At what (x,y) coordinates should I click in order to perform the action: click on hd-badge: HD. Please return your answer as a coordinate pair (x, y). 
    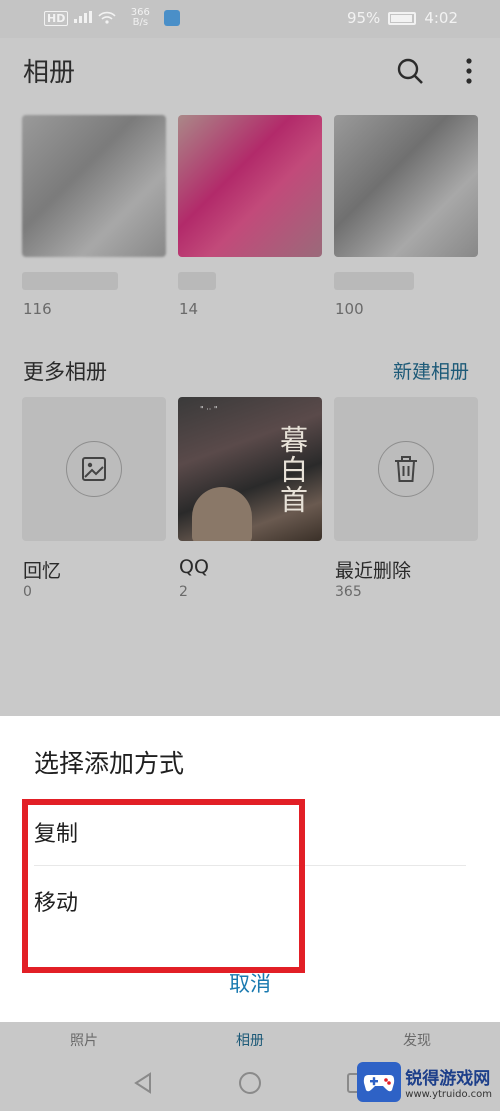
    Looking at the image, I should click on (56, 18).